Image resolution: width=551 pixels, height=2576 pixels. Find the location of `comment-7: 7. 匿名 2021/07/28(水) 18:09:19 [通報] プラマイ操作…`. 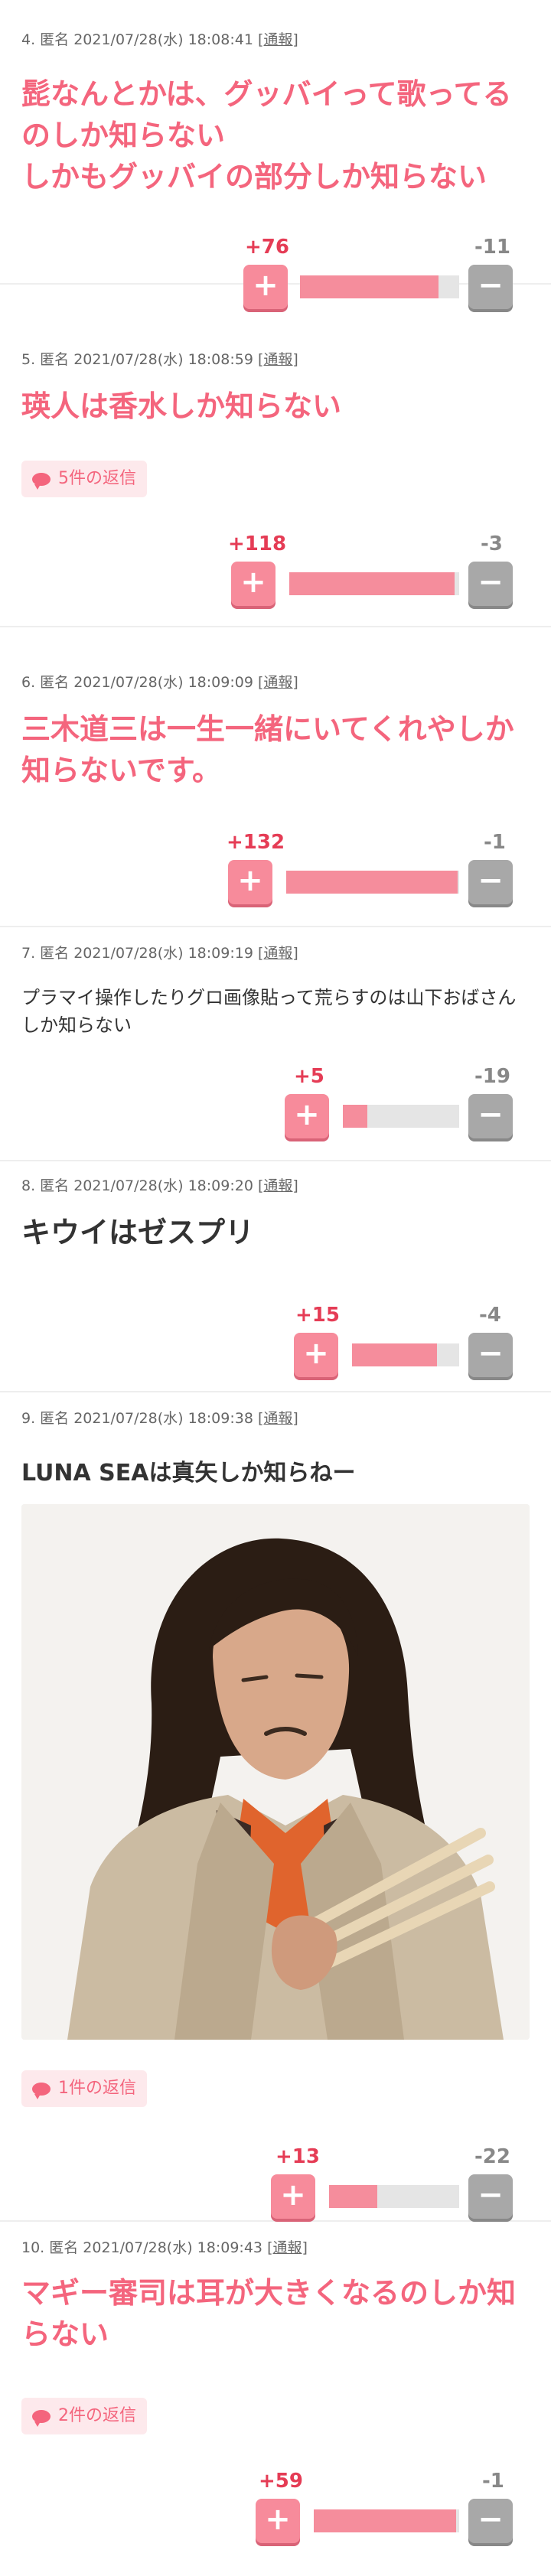

comment-7: 7. 匿名 2021/07/28(水) 18:09:19 [通報] プラマイ操作… is located at coordinates (275, 1044).